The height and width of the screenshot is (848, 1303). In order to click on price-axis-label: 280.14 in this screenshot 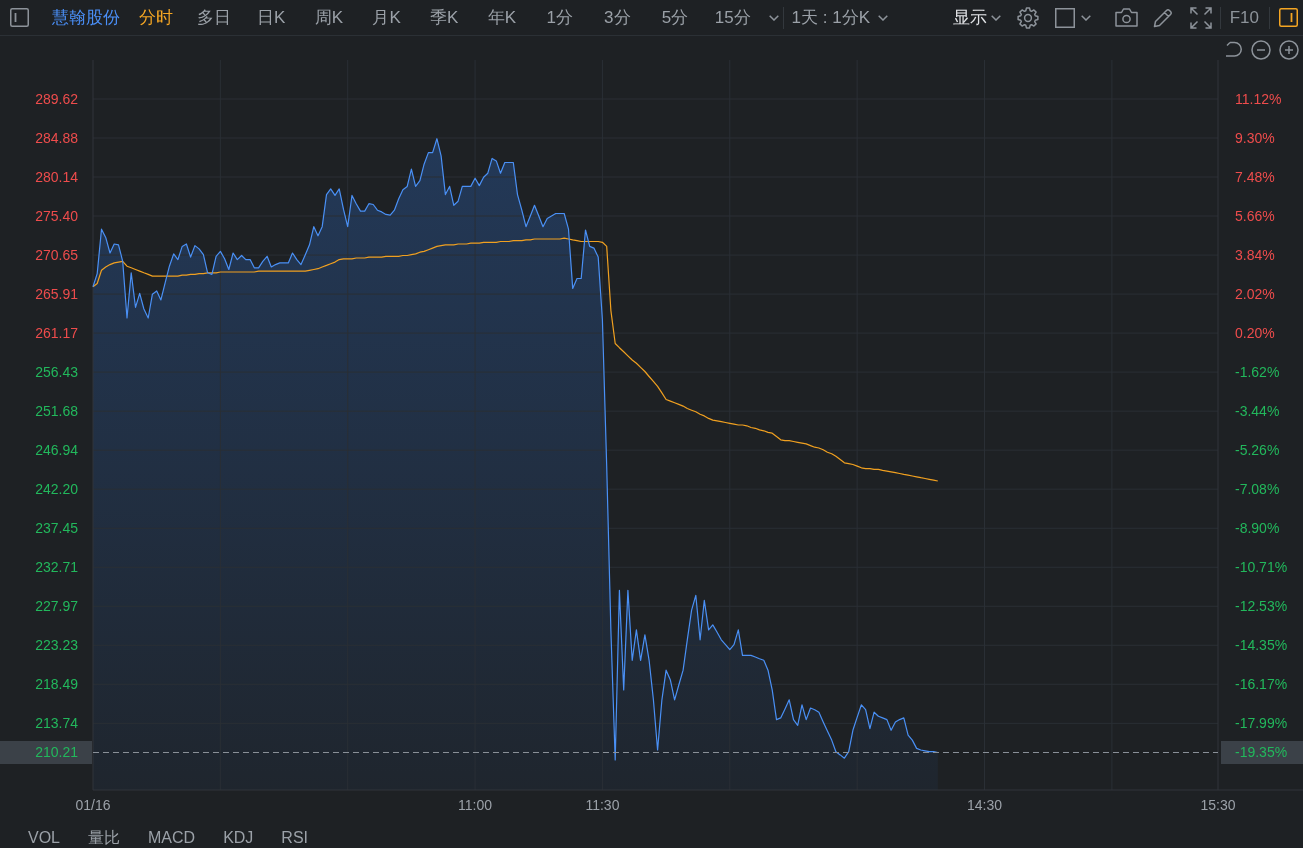, I will do `click(56, 177)`.